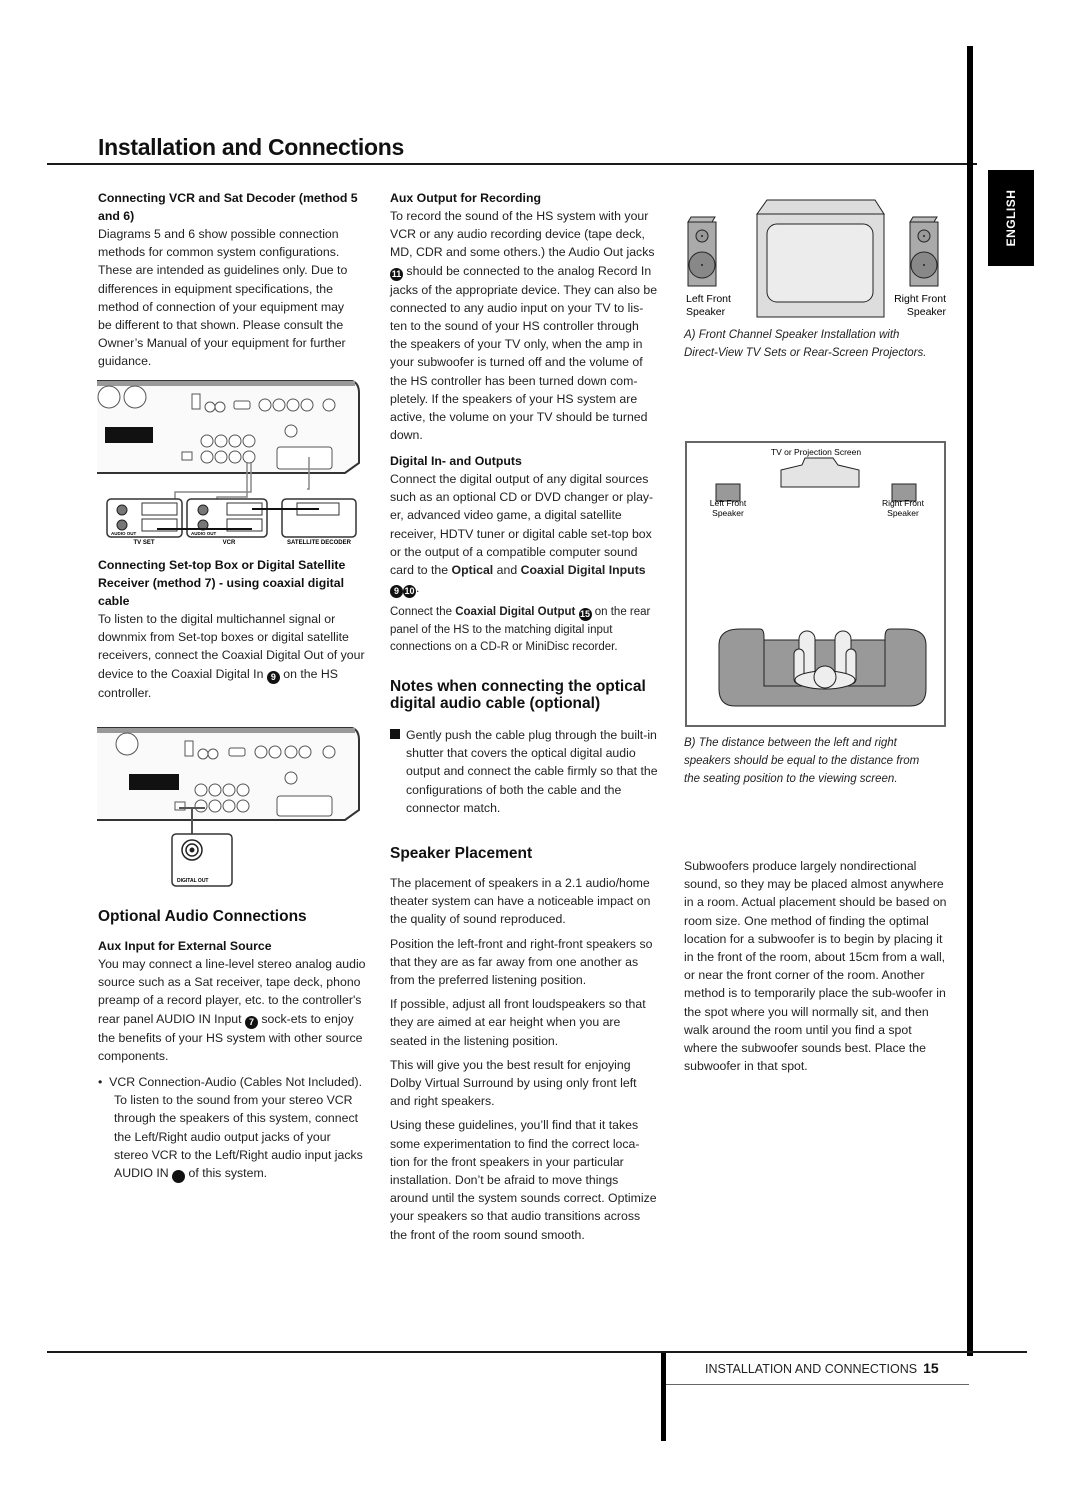  I want to click on speaker-placement-heading: Speaker Placement, so click(461, 853).